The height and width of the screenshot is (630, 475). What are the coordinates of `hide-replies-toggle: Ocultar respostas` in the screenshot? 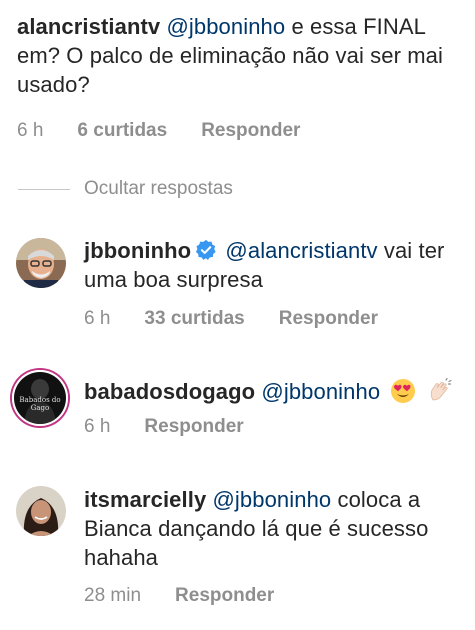 It's located at (125, 189).